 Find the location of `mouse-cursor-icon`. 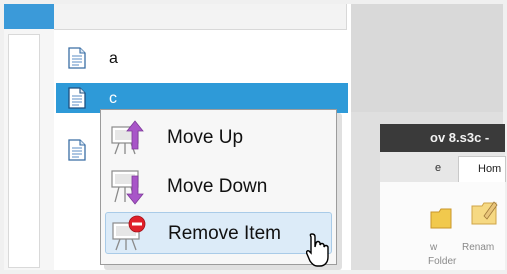

mouse-cursor-icon is located at coordinates (317, 250).